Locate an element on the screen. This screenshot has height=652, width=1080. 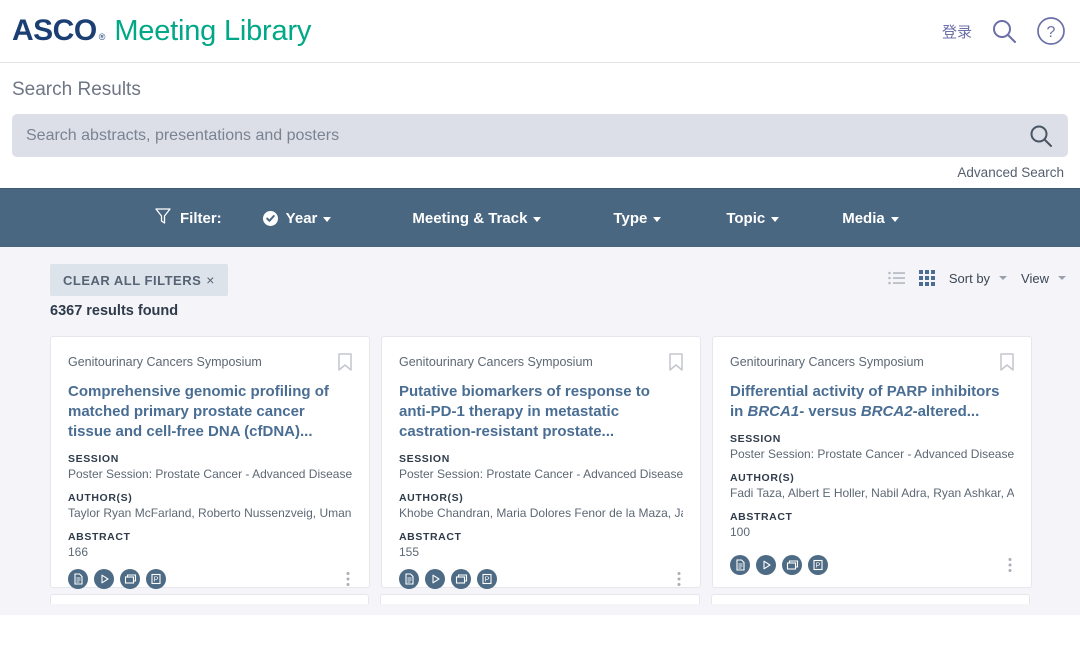
filter-dropdown-type: Type is located at coordinates (637, 218).